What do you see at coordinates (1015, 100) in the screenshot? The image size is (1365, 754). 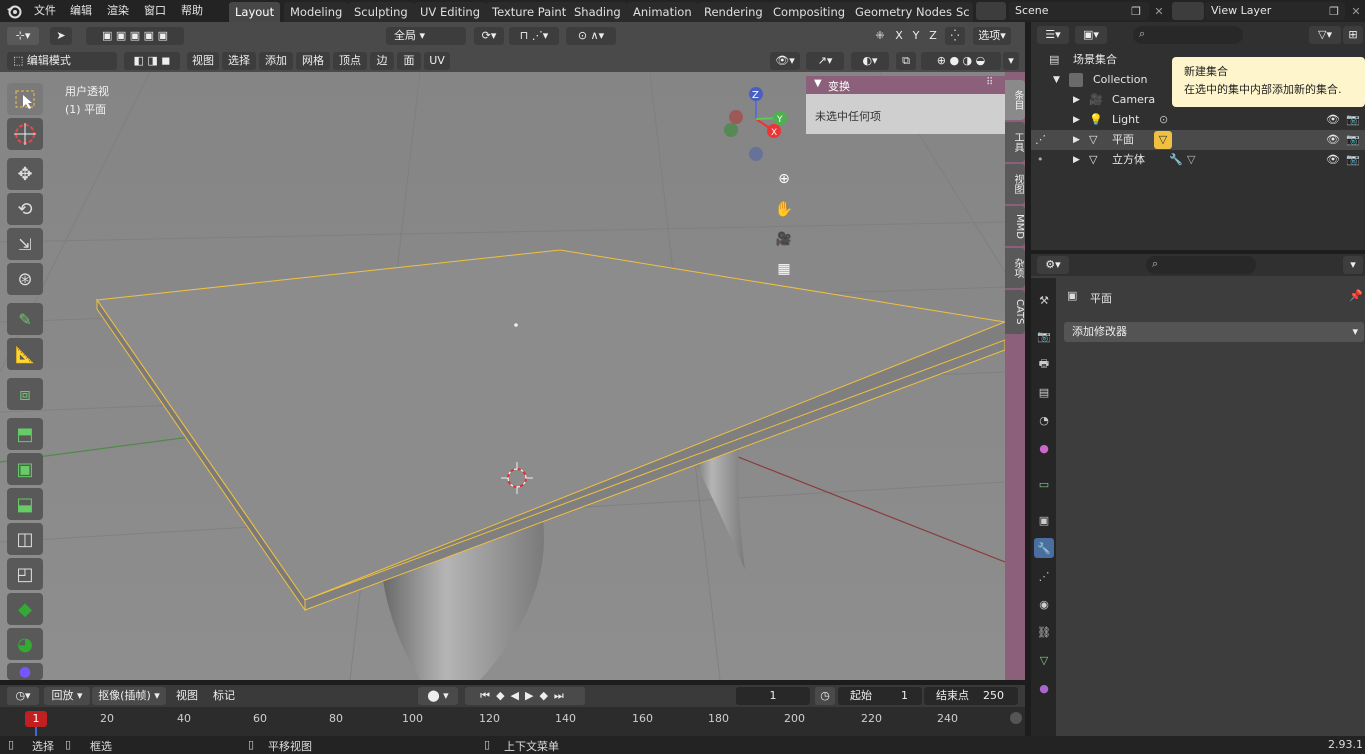 I see `tab-item: 条目` at bounding box center [1015, 100].